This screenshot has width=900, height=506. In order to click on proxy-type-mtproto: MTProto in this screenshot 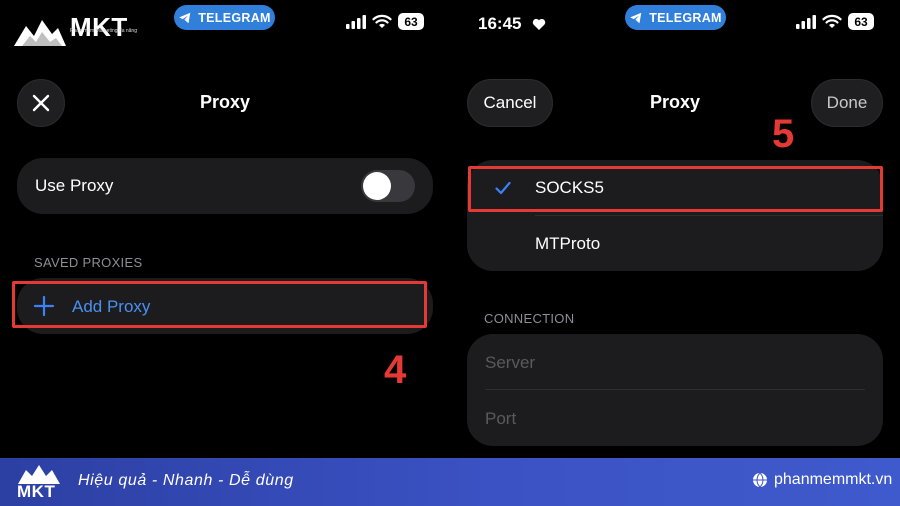, I will do `click(675, 243)`.